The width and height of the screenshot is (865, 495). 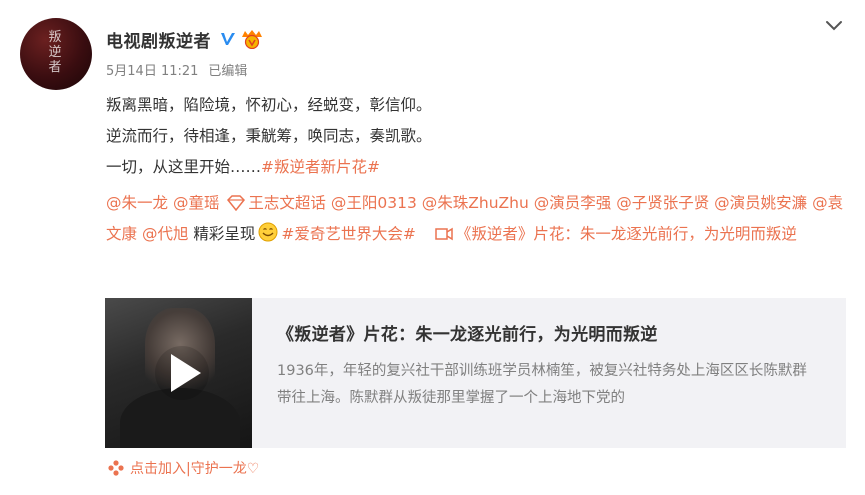 What do you see at coordinates (227, 69) in the screenshot?
I see `edited-label: 已编辑` at bounding box center [227, 69].